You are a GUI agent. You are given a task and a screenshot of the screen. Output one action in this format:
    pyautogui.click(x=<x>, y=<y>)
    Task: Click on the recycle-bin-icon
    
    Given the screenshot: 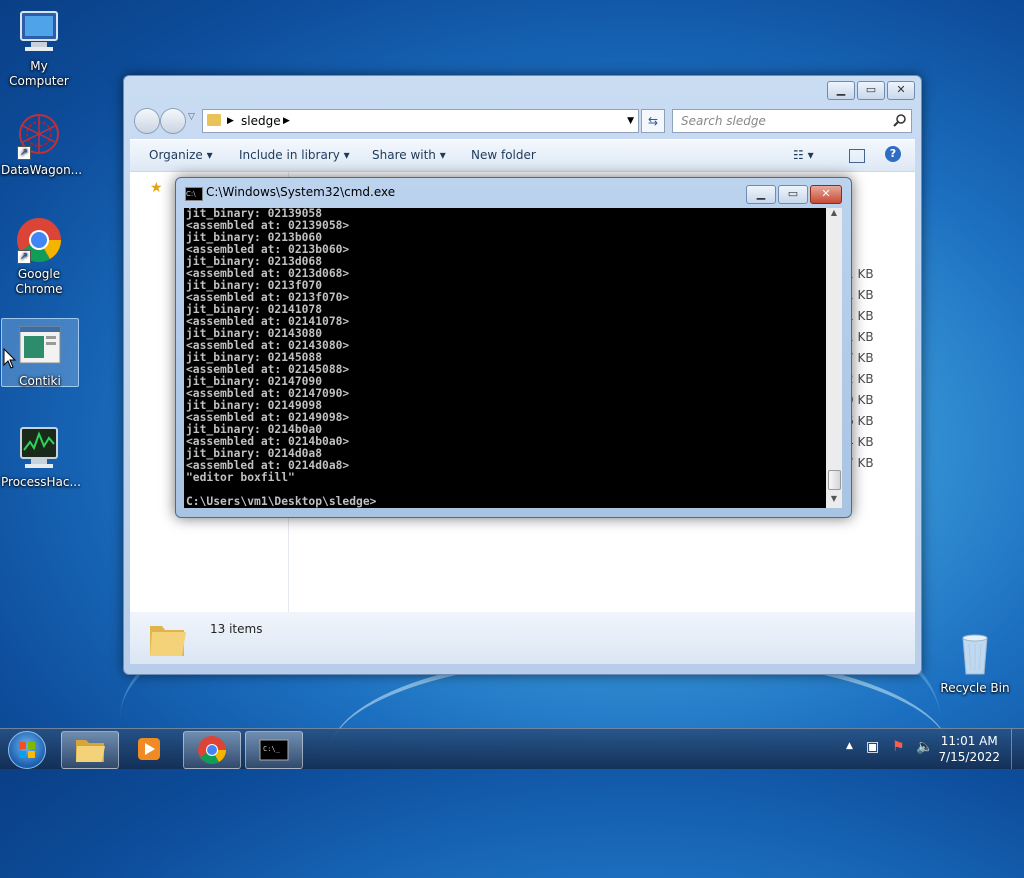 What is the action you would take?
    pyautogui.click(x=975, y=654)
    